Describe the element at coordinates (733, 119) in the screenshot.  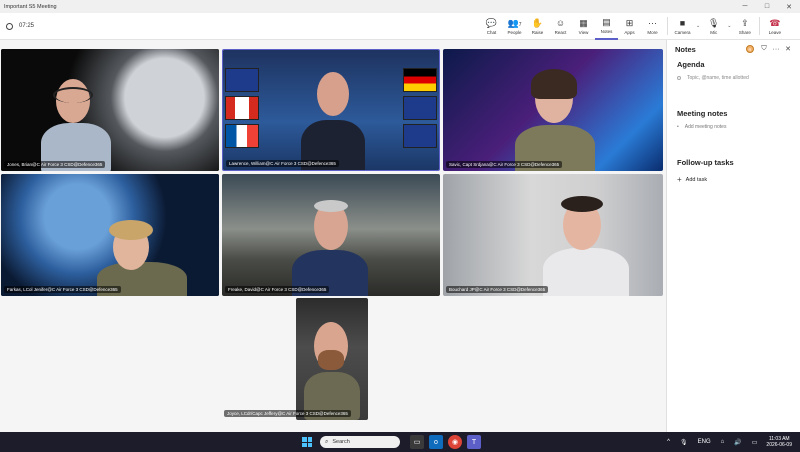
I see `meeting-notes-section: Meeting notes • Add meeting notes` at that location.